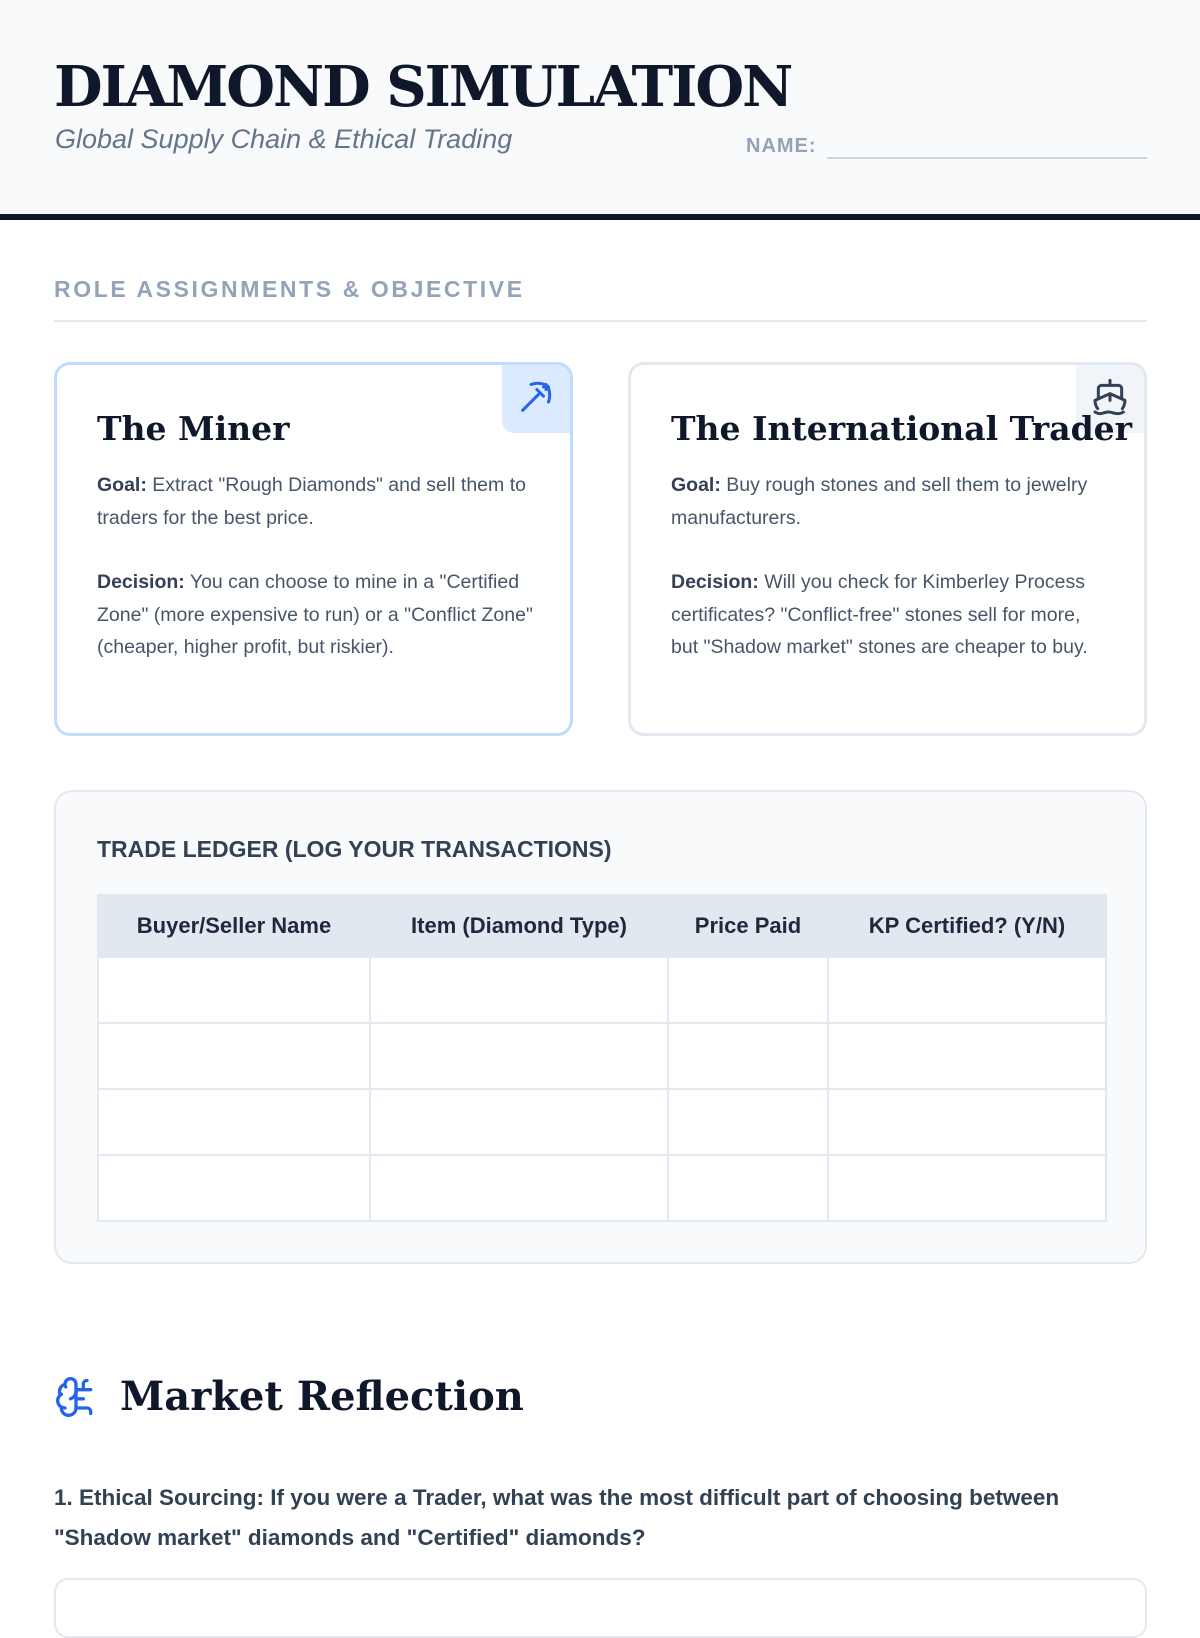 This screenshot has width=1200, height=1638. What do you see at coordinates (600, 1608) in the screenshot?
I see `answer-box` at bounding box center [600, 1608].